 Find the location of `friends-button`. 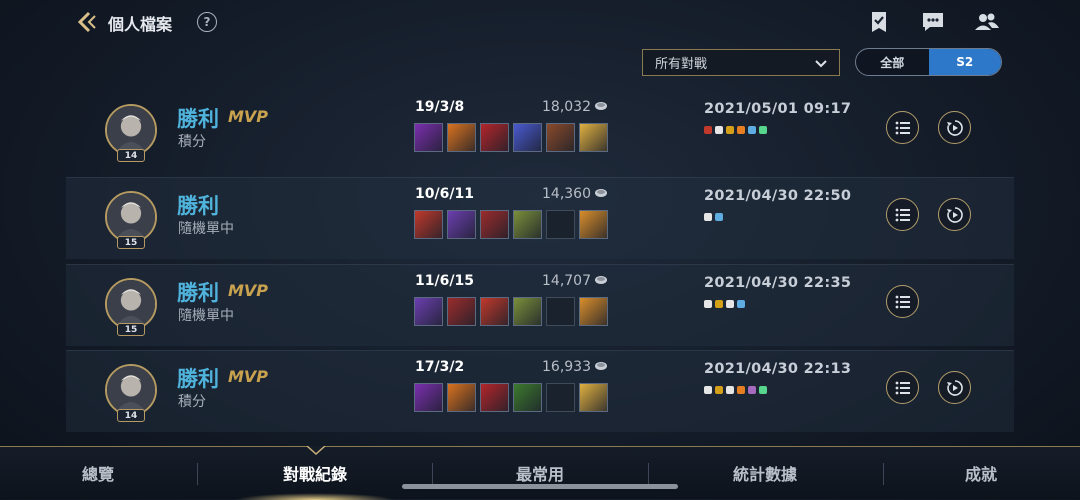

friends-button is located at coordinates (987, 22).